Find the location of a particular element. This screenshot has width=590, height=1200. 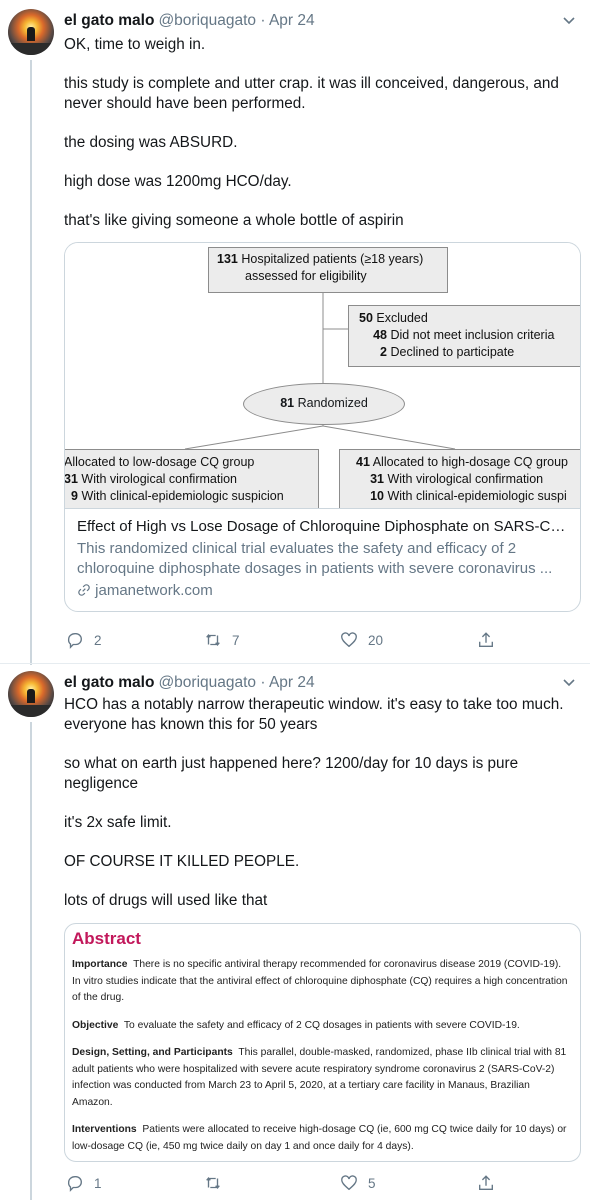

reply-count: 1 is located at coordinates (98, 1183).